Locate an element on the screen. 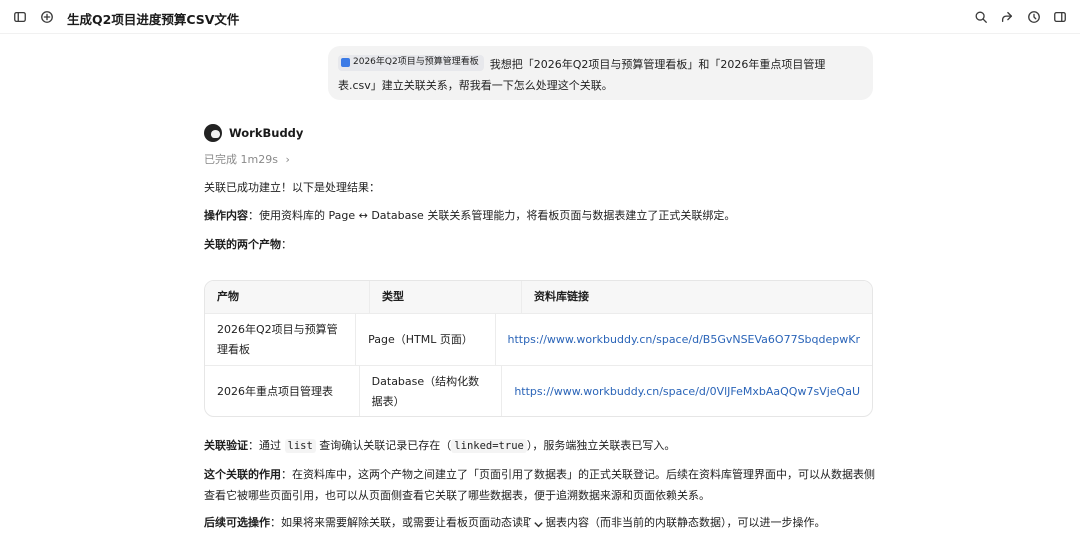  status-text: 已完成 1m29s is located at coordinates (241, 159).